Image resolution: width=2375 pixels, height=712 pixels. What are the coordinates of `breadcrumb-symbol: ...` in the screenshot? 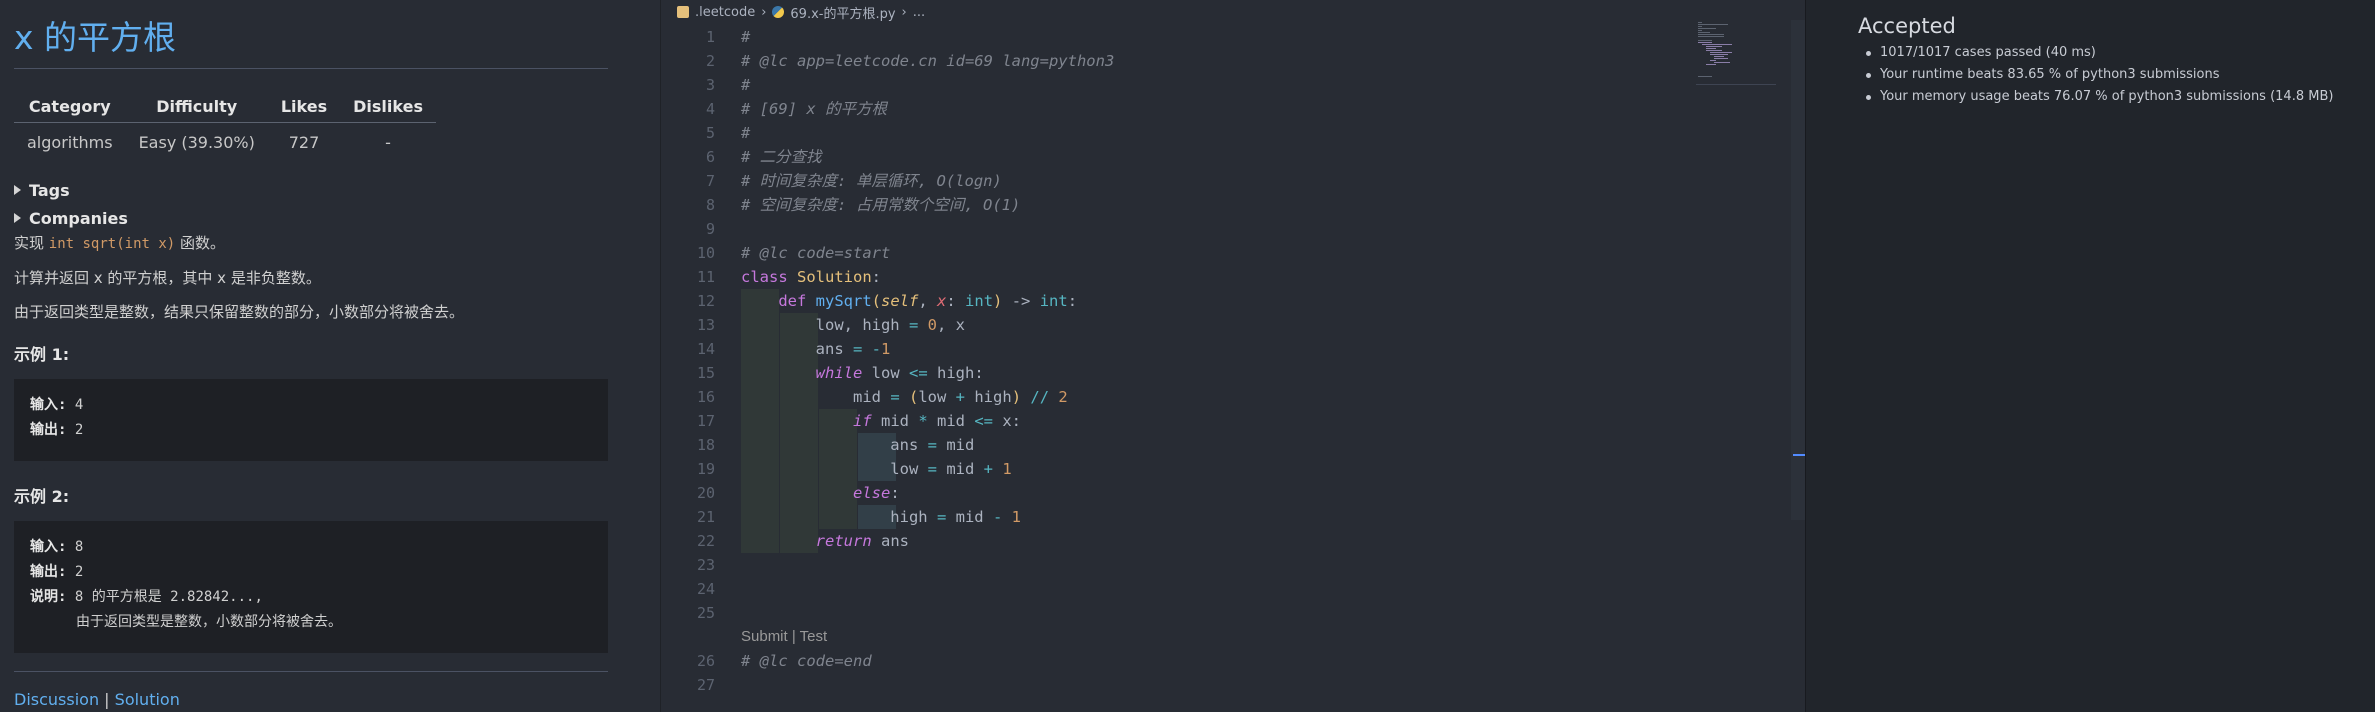 It's located at (919, 12).